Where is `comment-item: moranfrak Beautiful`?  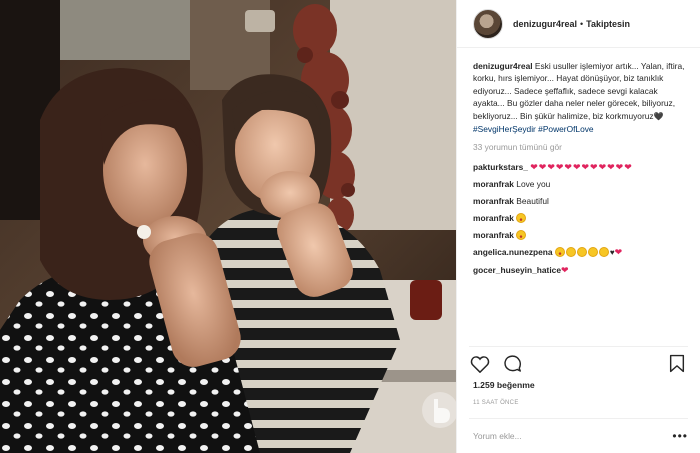 comment-item: moranfrak Beautiful is located at coordinates (580, 201).